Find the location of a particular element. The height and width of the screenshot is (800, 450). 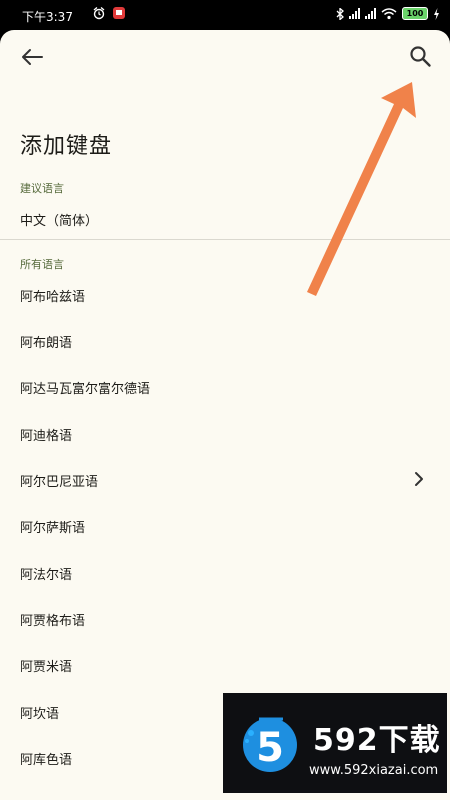

suggested-languages-label: 建议语言 is located at coordinates (42, 188).